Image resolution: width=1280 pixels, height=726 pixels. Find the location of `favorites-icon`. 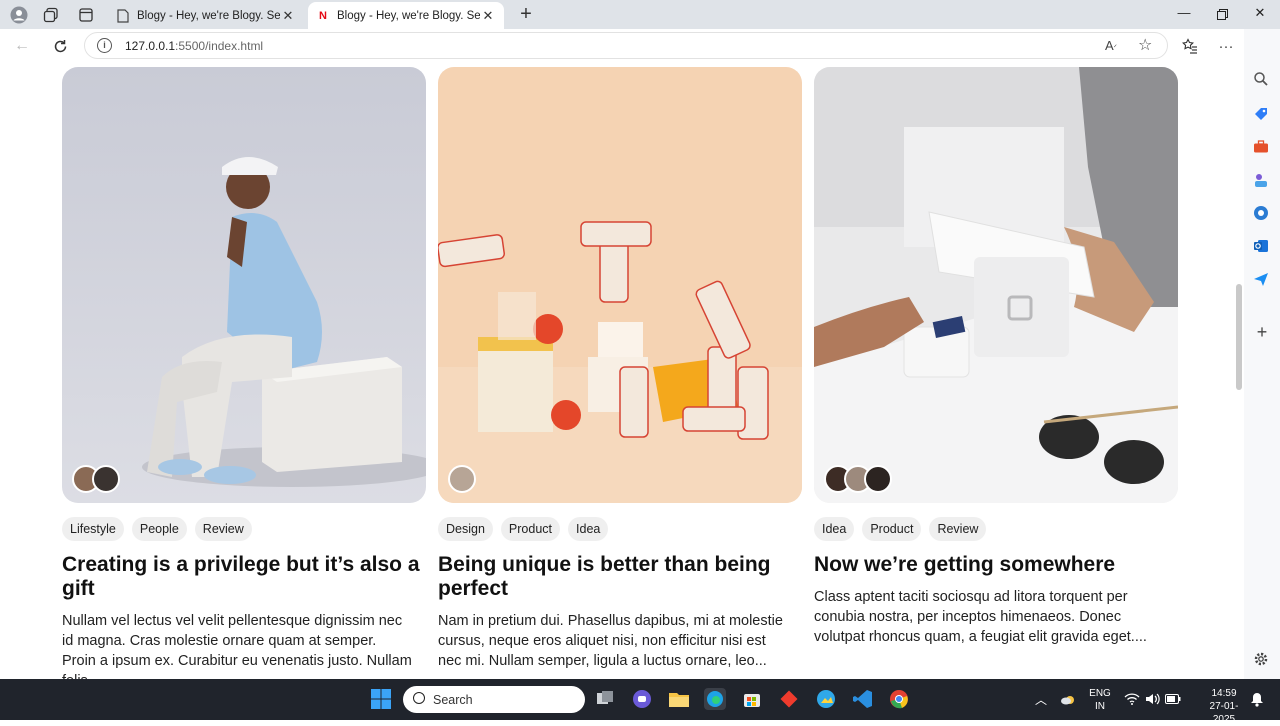

favorites-icon is located at coordinates (1190, 46).